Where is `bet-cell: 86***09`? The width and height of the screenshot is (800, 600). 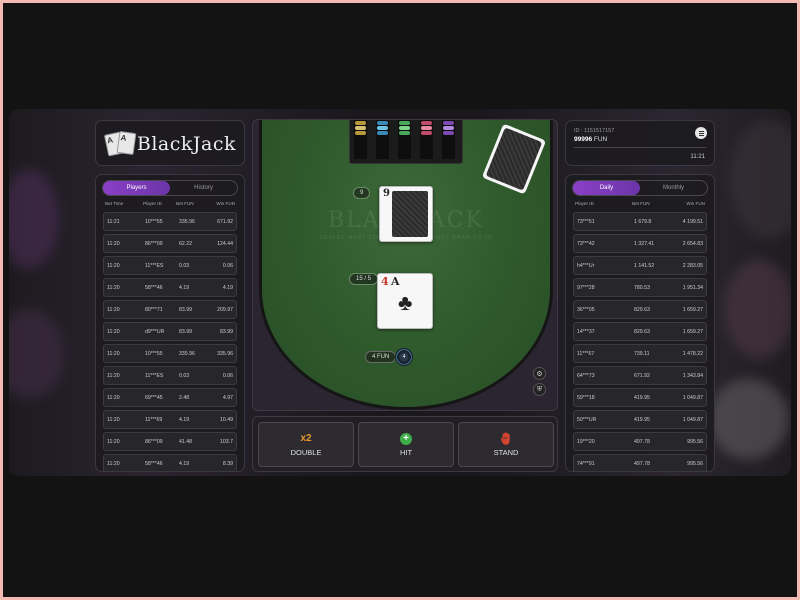 bet-cell: 86***09 is located at coordinates (154, 244).